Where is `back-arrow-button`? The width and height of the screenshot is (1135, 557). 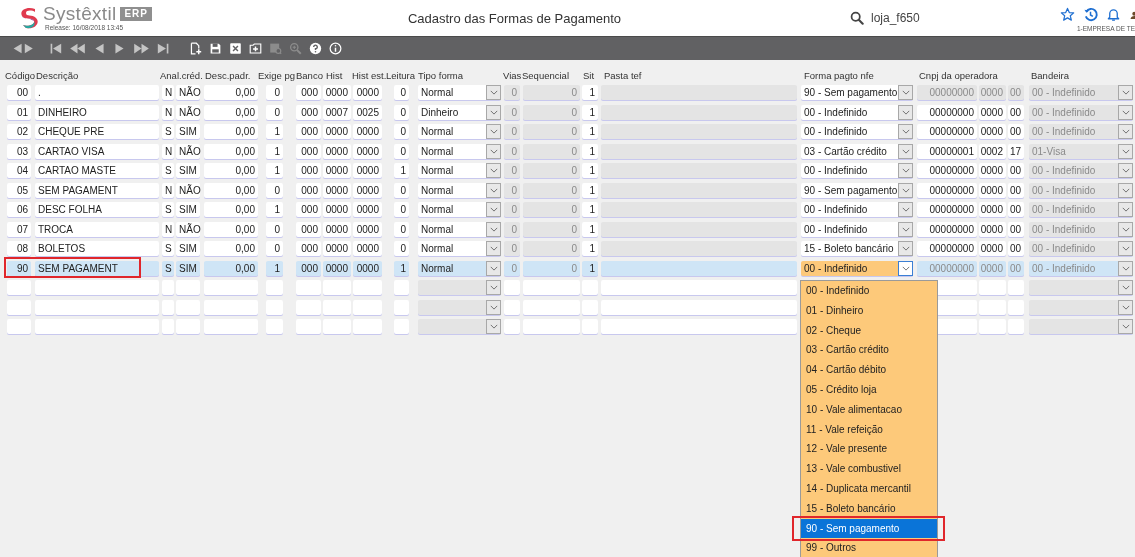
back-arrow-button is located at coordinates (99, 48).